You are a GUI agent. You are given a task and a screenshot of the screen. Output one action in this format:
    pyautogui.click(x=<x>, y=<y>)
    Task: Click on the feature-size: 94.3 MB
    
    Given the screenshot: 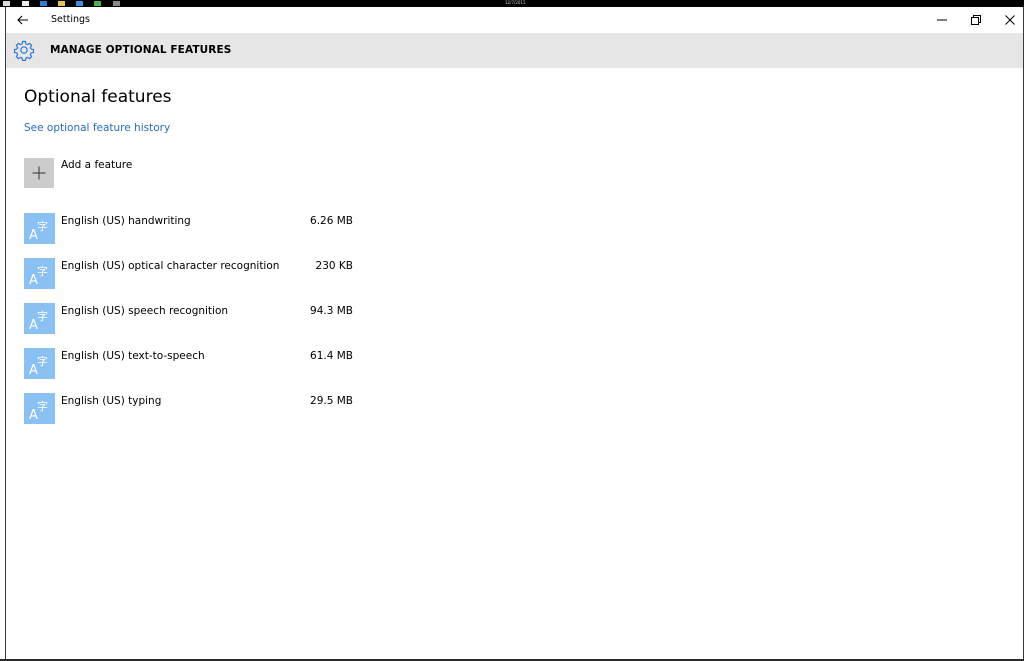 What is the action you would take?
    pyautogui.click(x=331, y=311)
    